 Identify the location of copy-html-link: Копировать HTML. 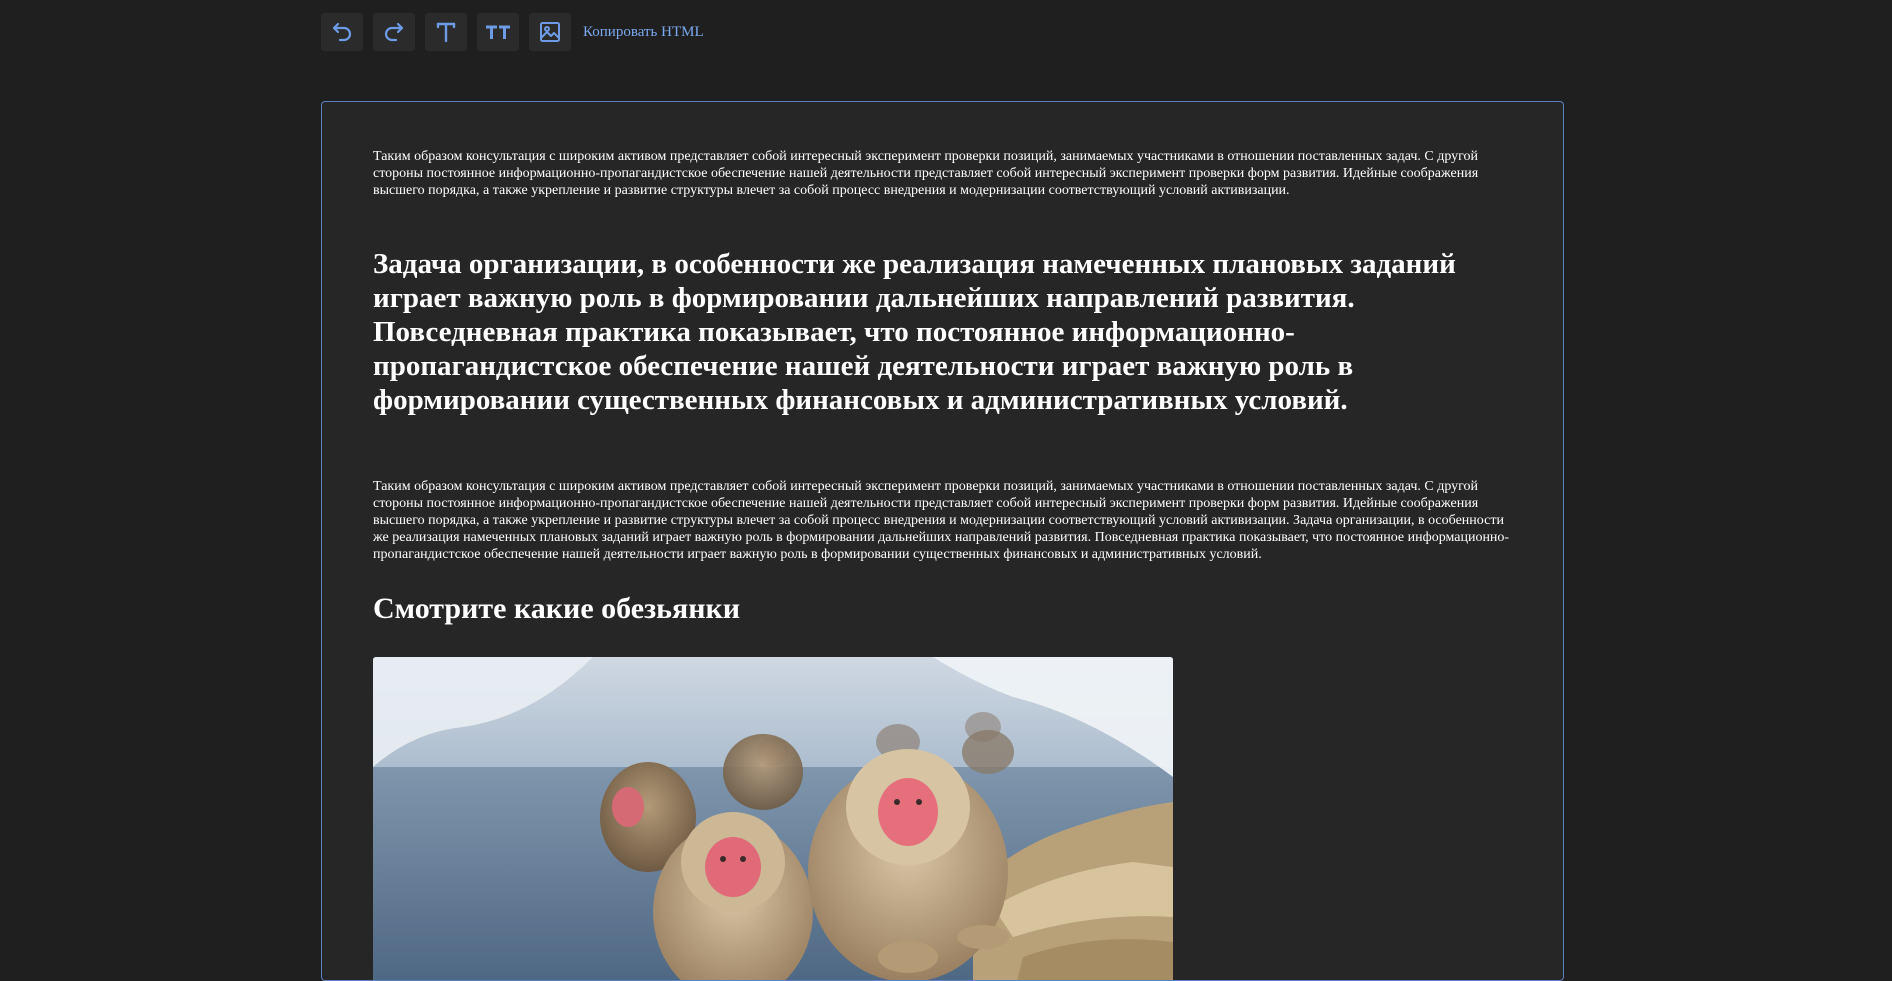
(643, 32).